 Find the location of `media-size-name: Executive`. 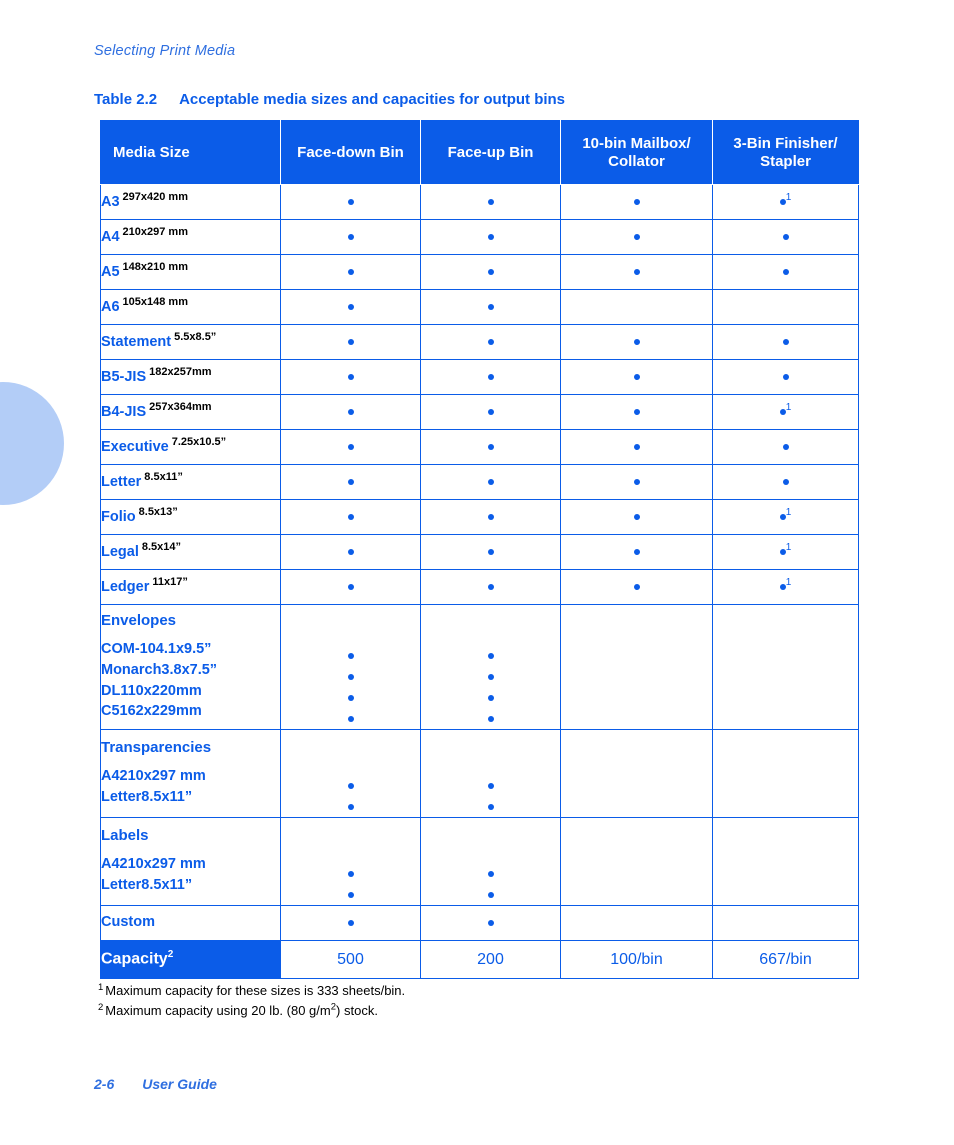

media-size-name: Executive is located at coordinates (135, 446).